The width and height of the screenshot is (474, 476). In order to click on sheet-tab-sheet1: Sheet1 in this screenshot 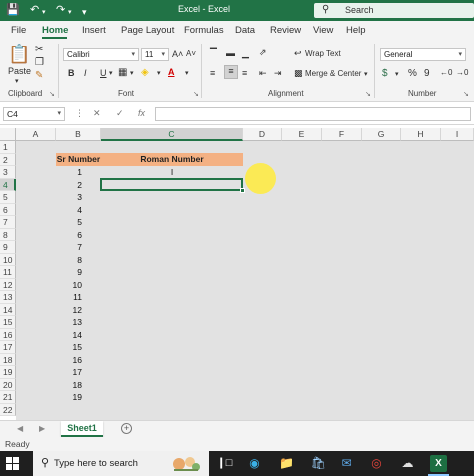, I will do `click(82, 429)`.